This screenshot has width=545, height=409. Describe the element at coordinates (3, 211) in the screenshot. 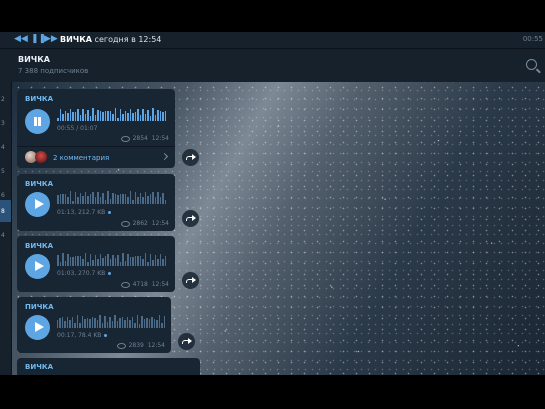

I see `chat-badge: 8` at that location.